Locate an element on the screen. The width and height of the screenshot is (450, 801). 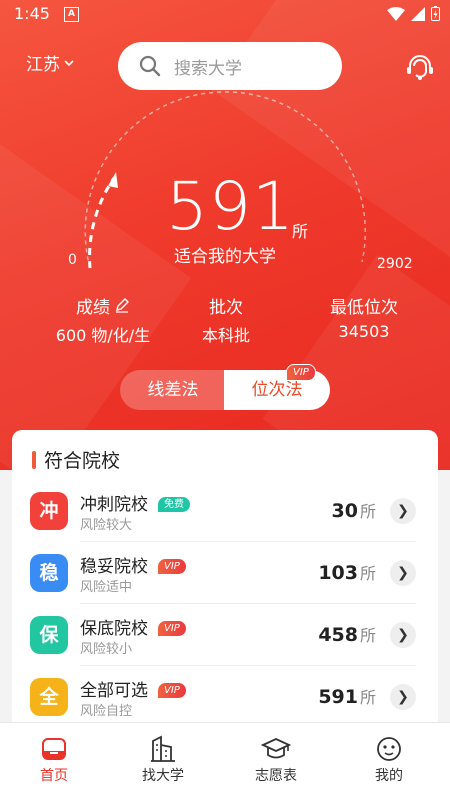
list-item-name: 冲刺院校 is located at coordinates (114, 505).